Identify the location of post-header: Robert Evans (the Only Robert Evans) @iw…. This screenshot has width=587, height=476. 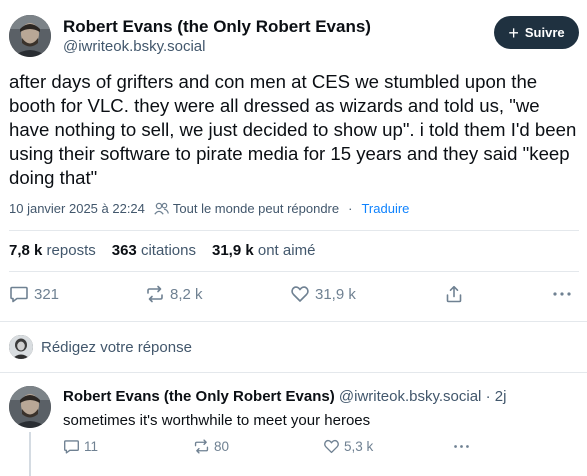
(294, 38).